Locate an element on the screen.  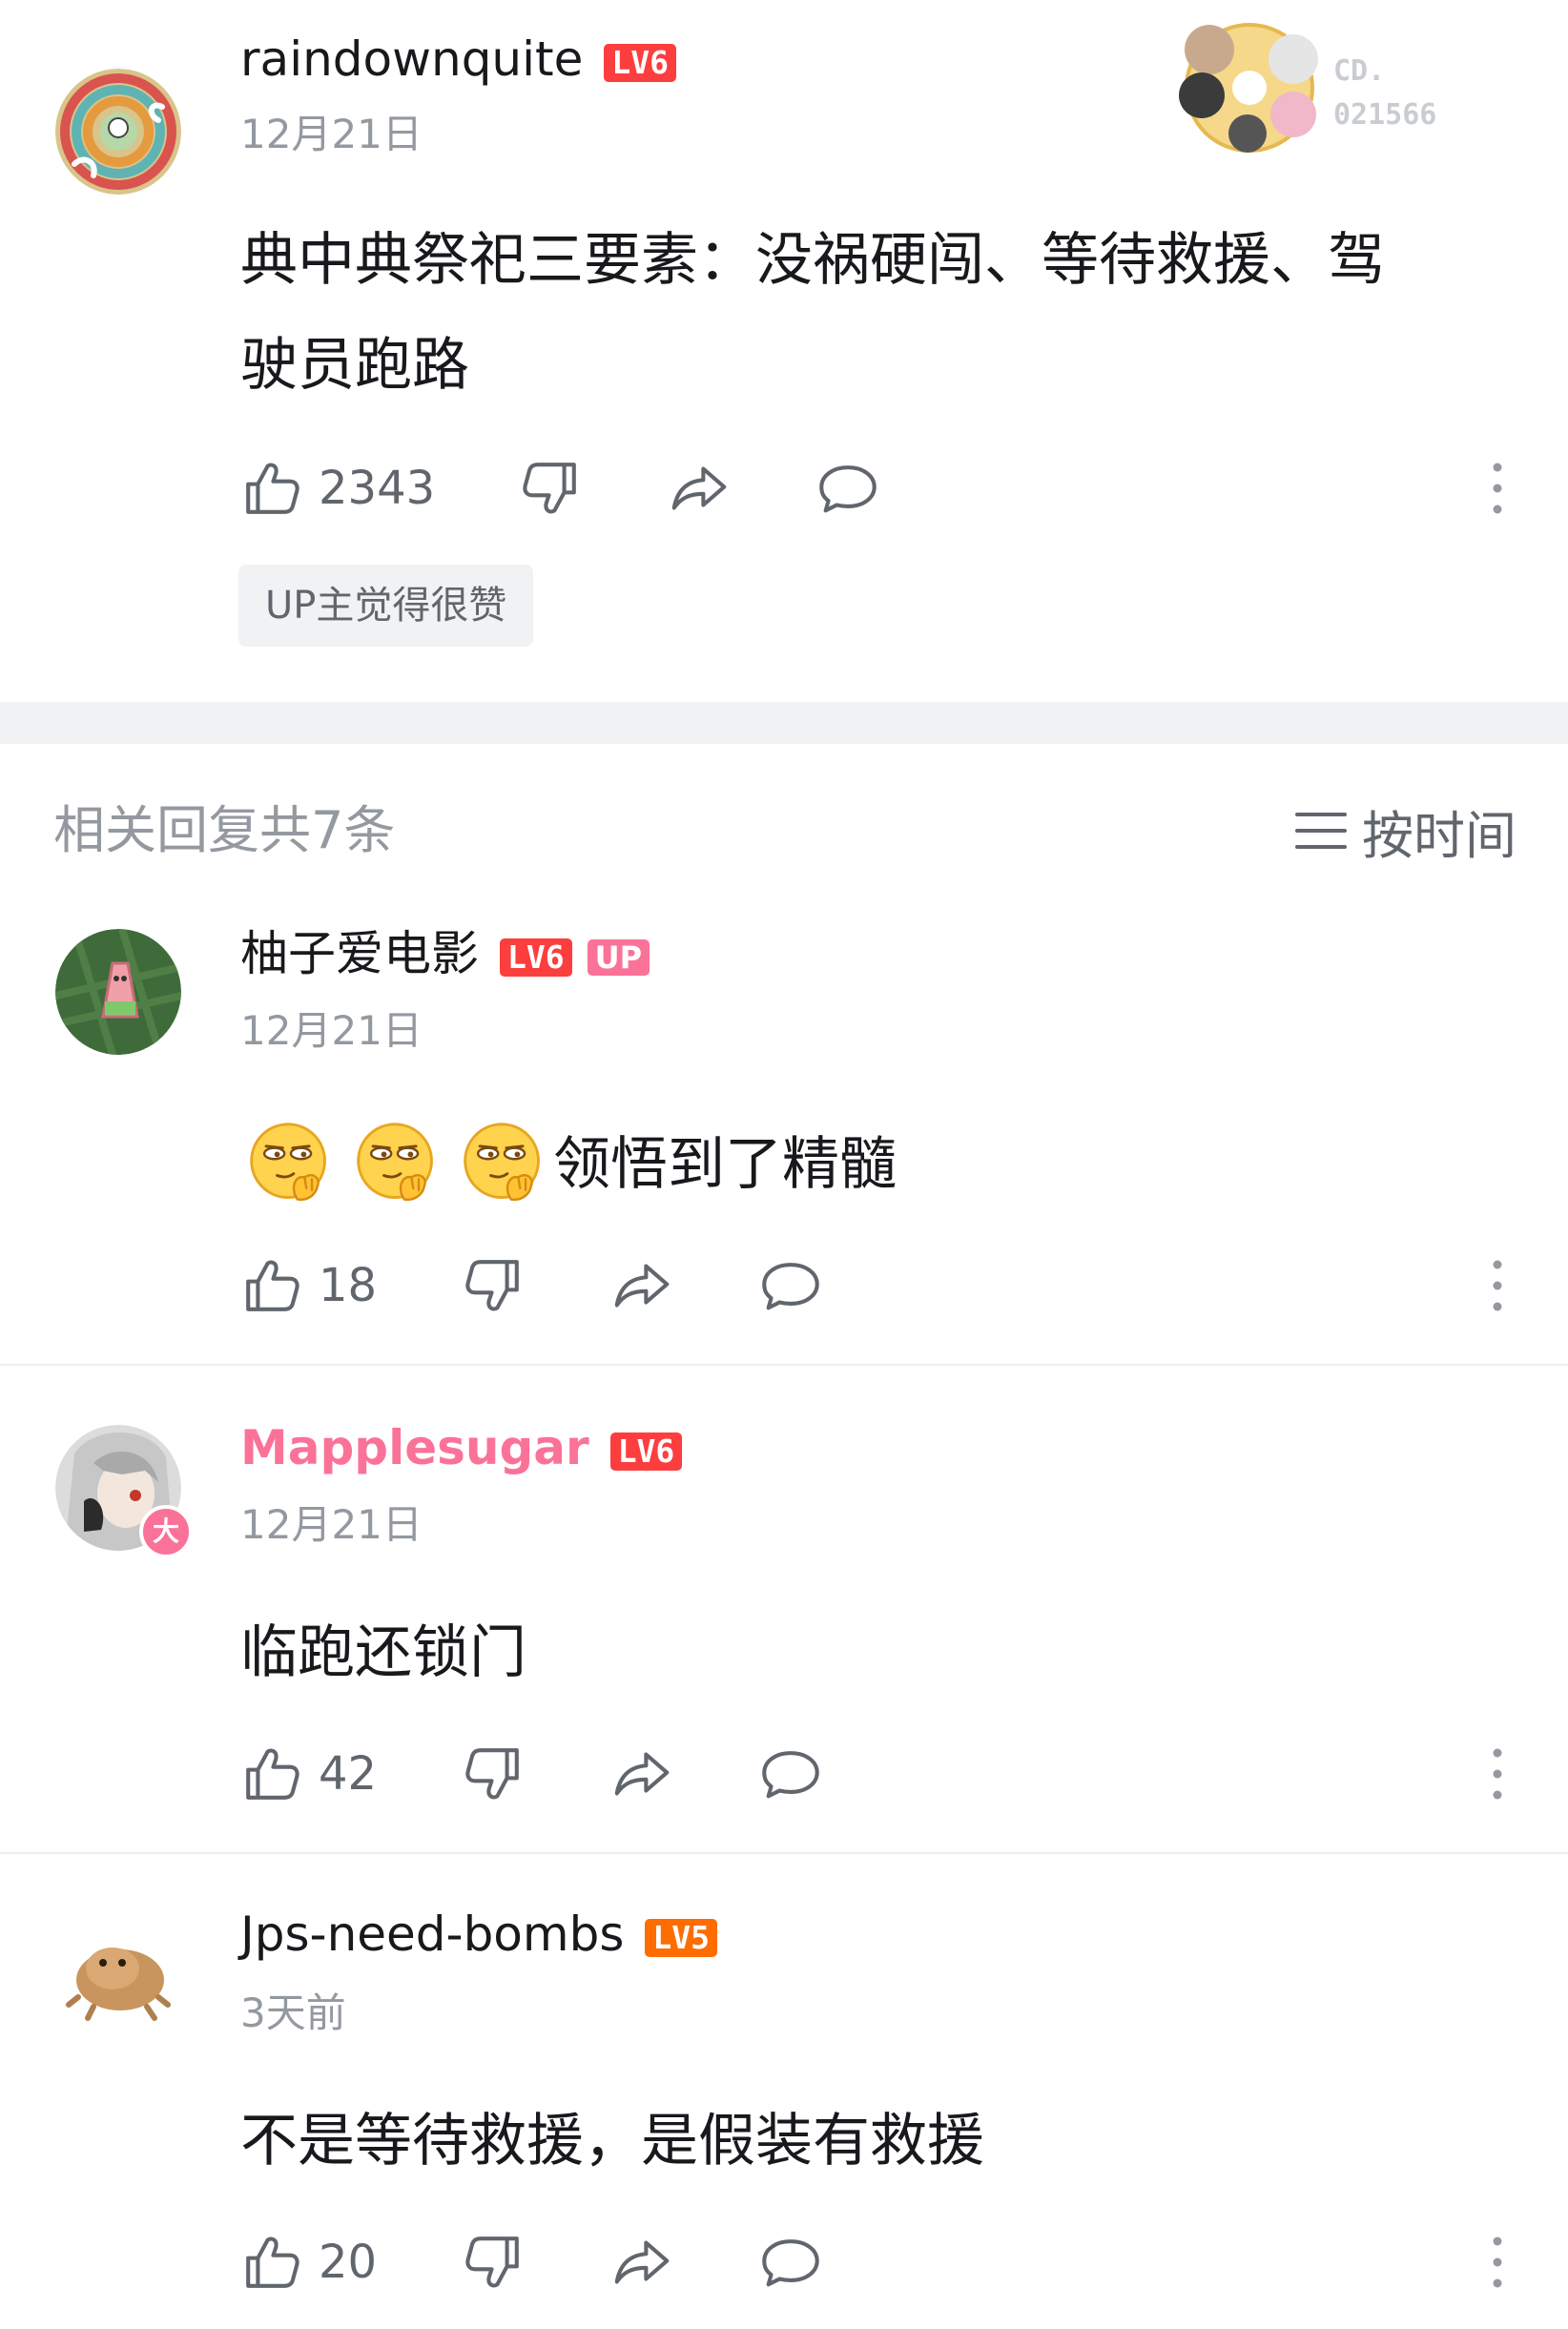
list-icon is located at coordinates (1321, 831).